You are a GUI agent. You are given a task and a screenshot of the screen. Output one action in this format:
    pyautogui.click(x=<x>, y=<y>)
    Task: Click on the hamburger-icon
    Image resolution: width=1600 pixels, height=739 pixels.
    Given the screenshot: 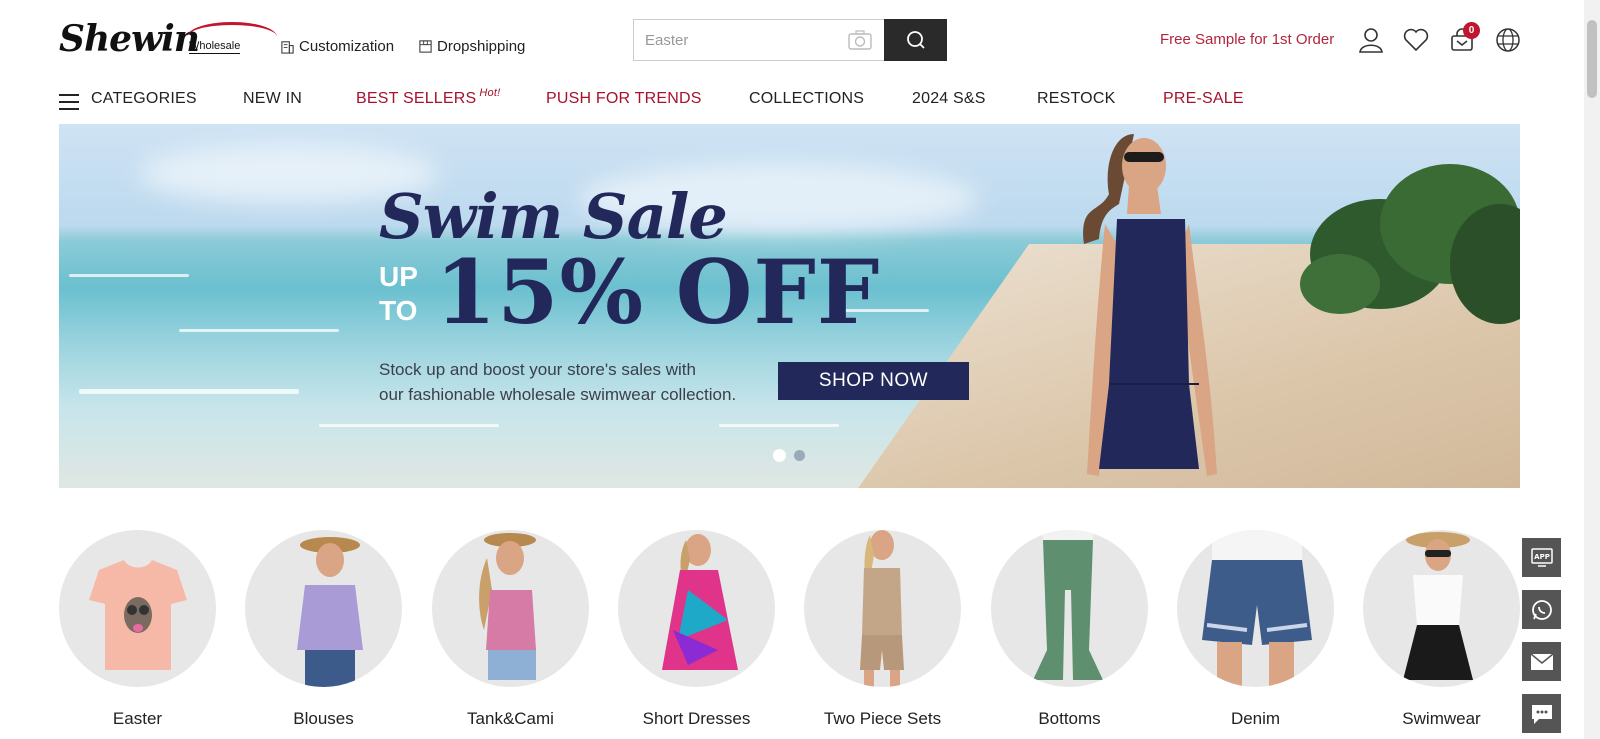 What is the action you would take?
    pyautogui.click(x=69, y=102)
    